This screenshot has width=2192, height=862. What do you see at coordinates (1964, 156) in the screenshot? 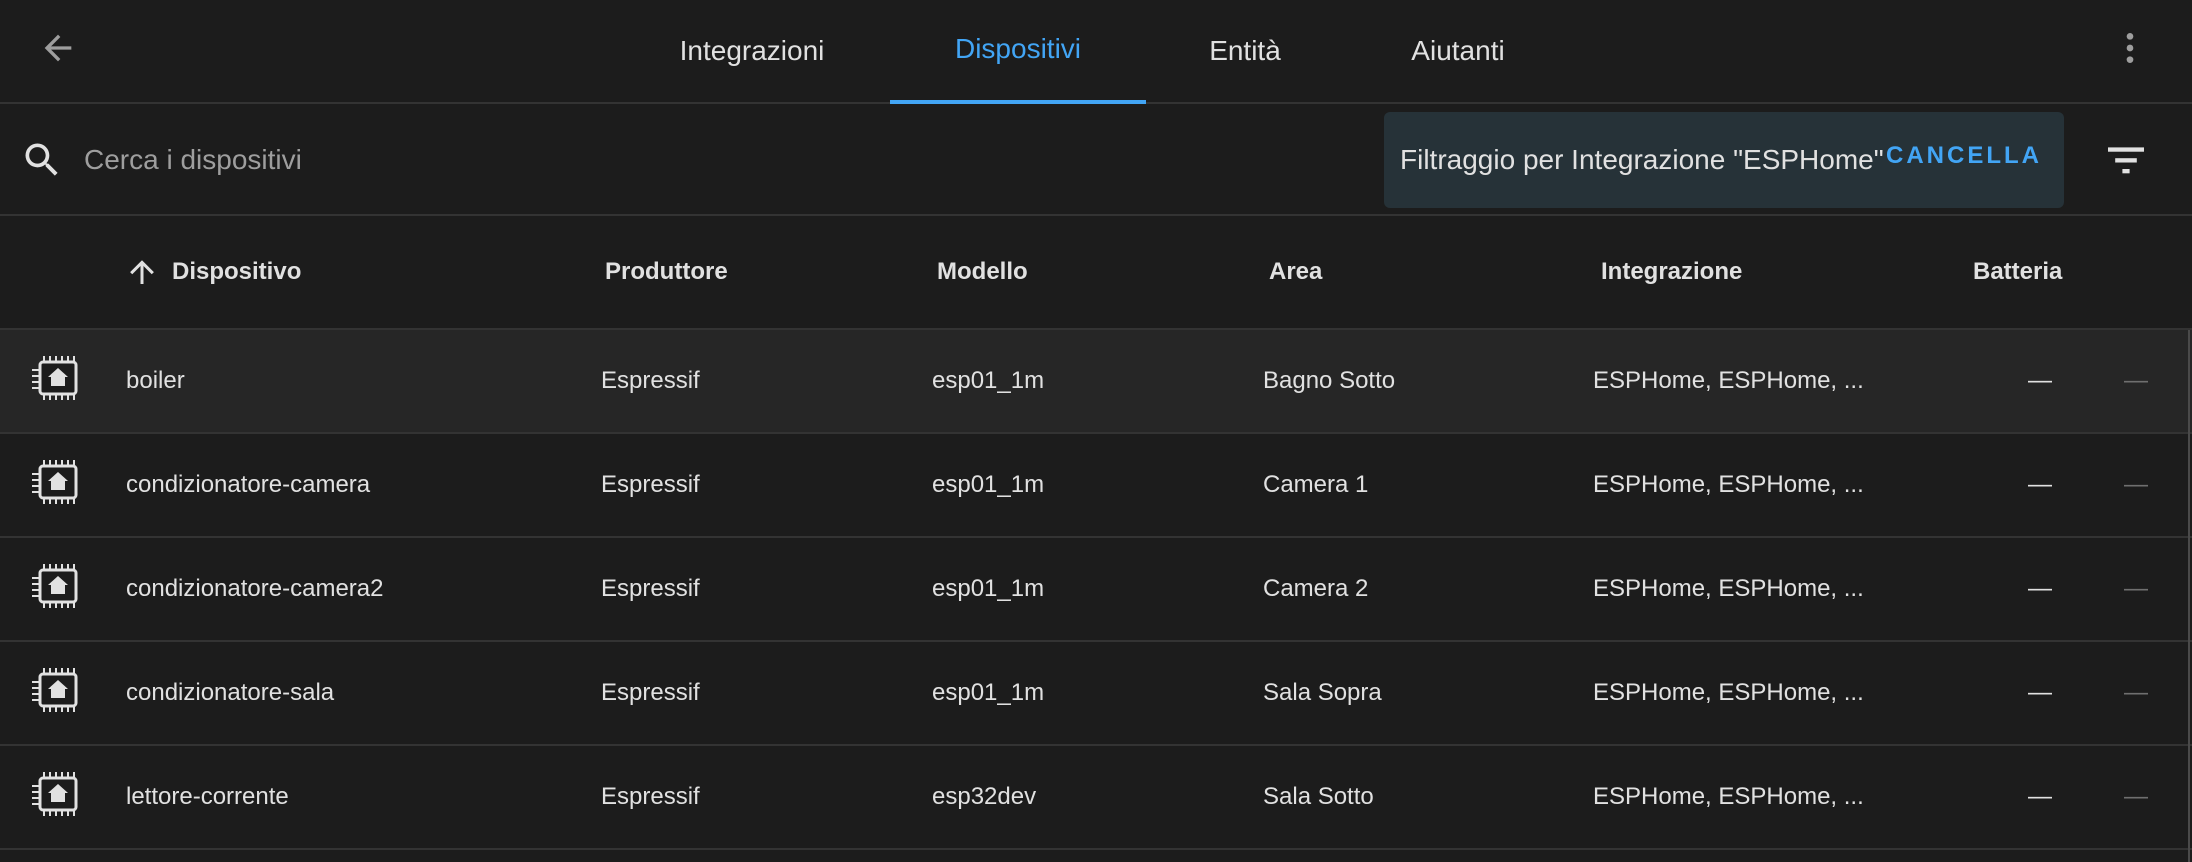
I see `clear-filter-button: CANCELLA` at bounding box center [1964, 156].